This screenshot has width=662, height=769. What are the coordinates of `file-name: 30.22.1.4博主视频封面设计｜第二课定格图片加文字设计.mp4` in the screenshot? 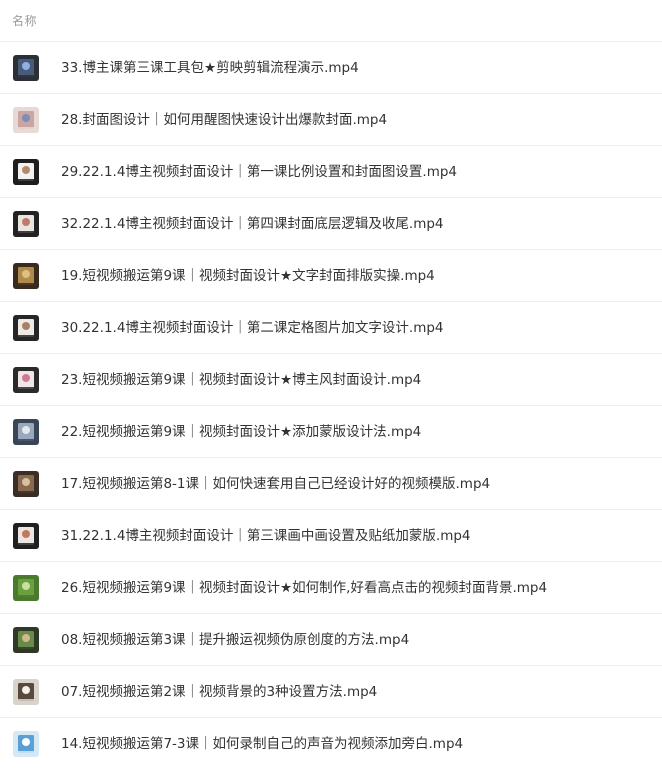 It's located at (252, 328).